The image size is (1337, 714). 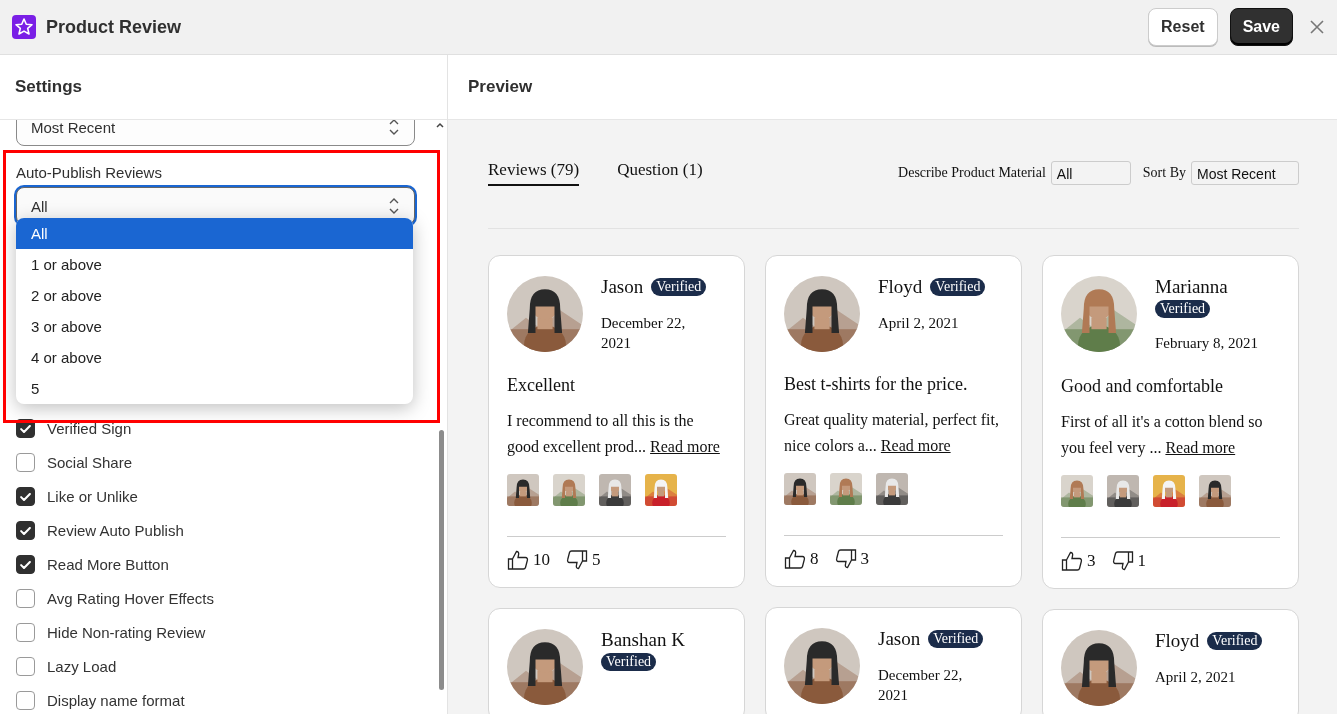 I want to click on scroll-up-icon, so click(x=440, y=125).